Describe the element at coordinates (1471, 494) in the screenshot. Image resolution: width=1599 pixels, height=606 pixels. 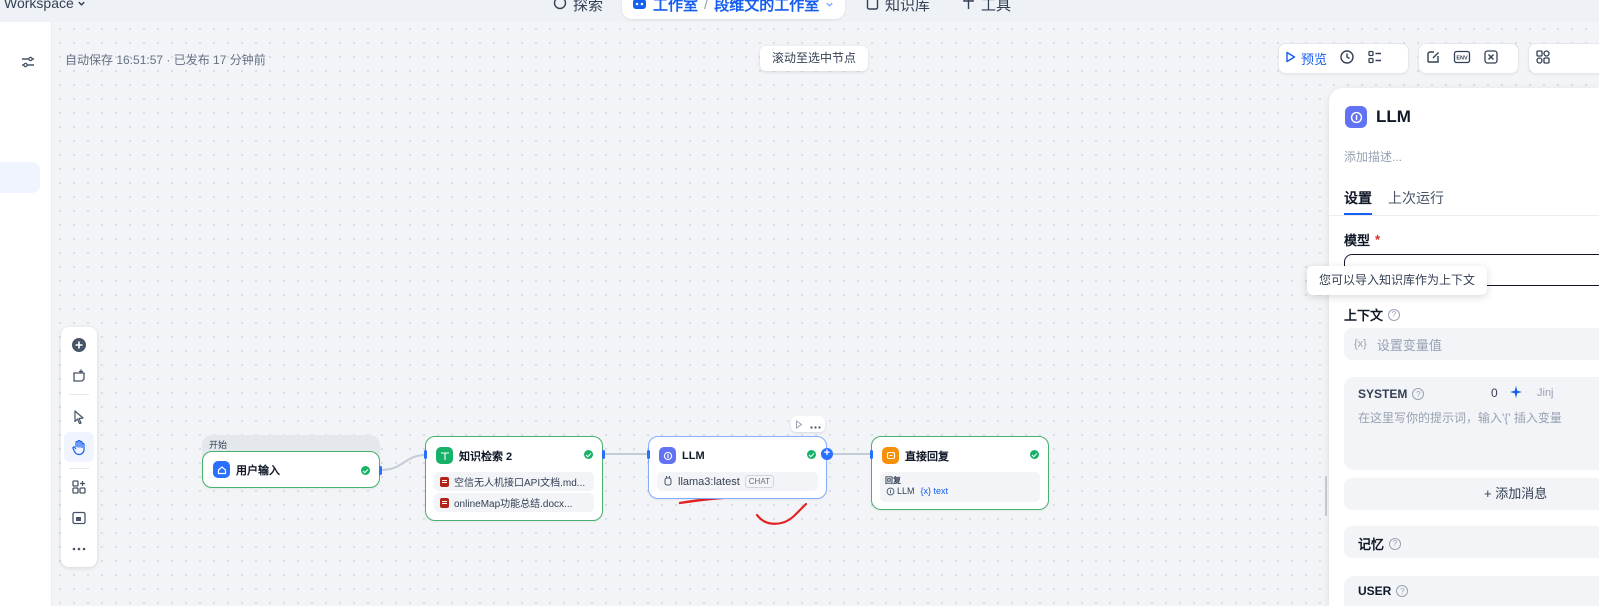
I see `add-message-button: + 添加消息` at that location.